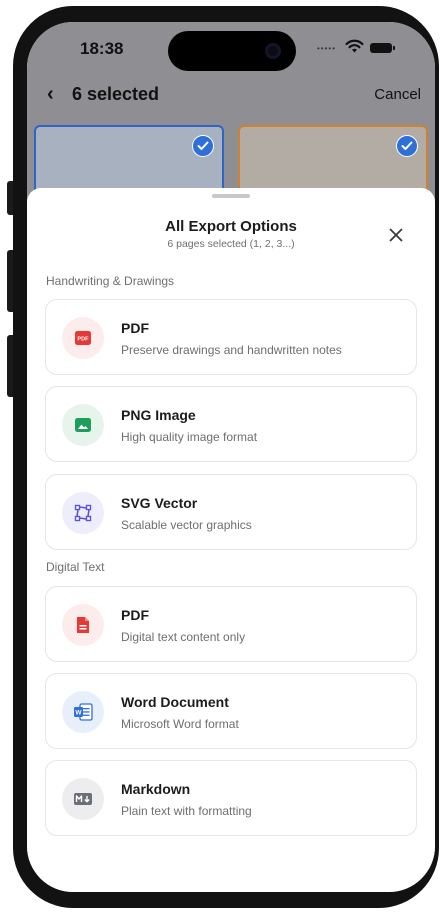 This screenshot has height=912, width=442. Describe the element at coordinates (232, 51) in the screenshot. I see `dynamic-island` at that location.